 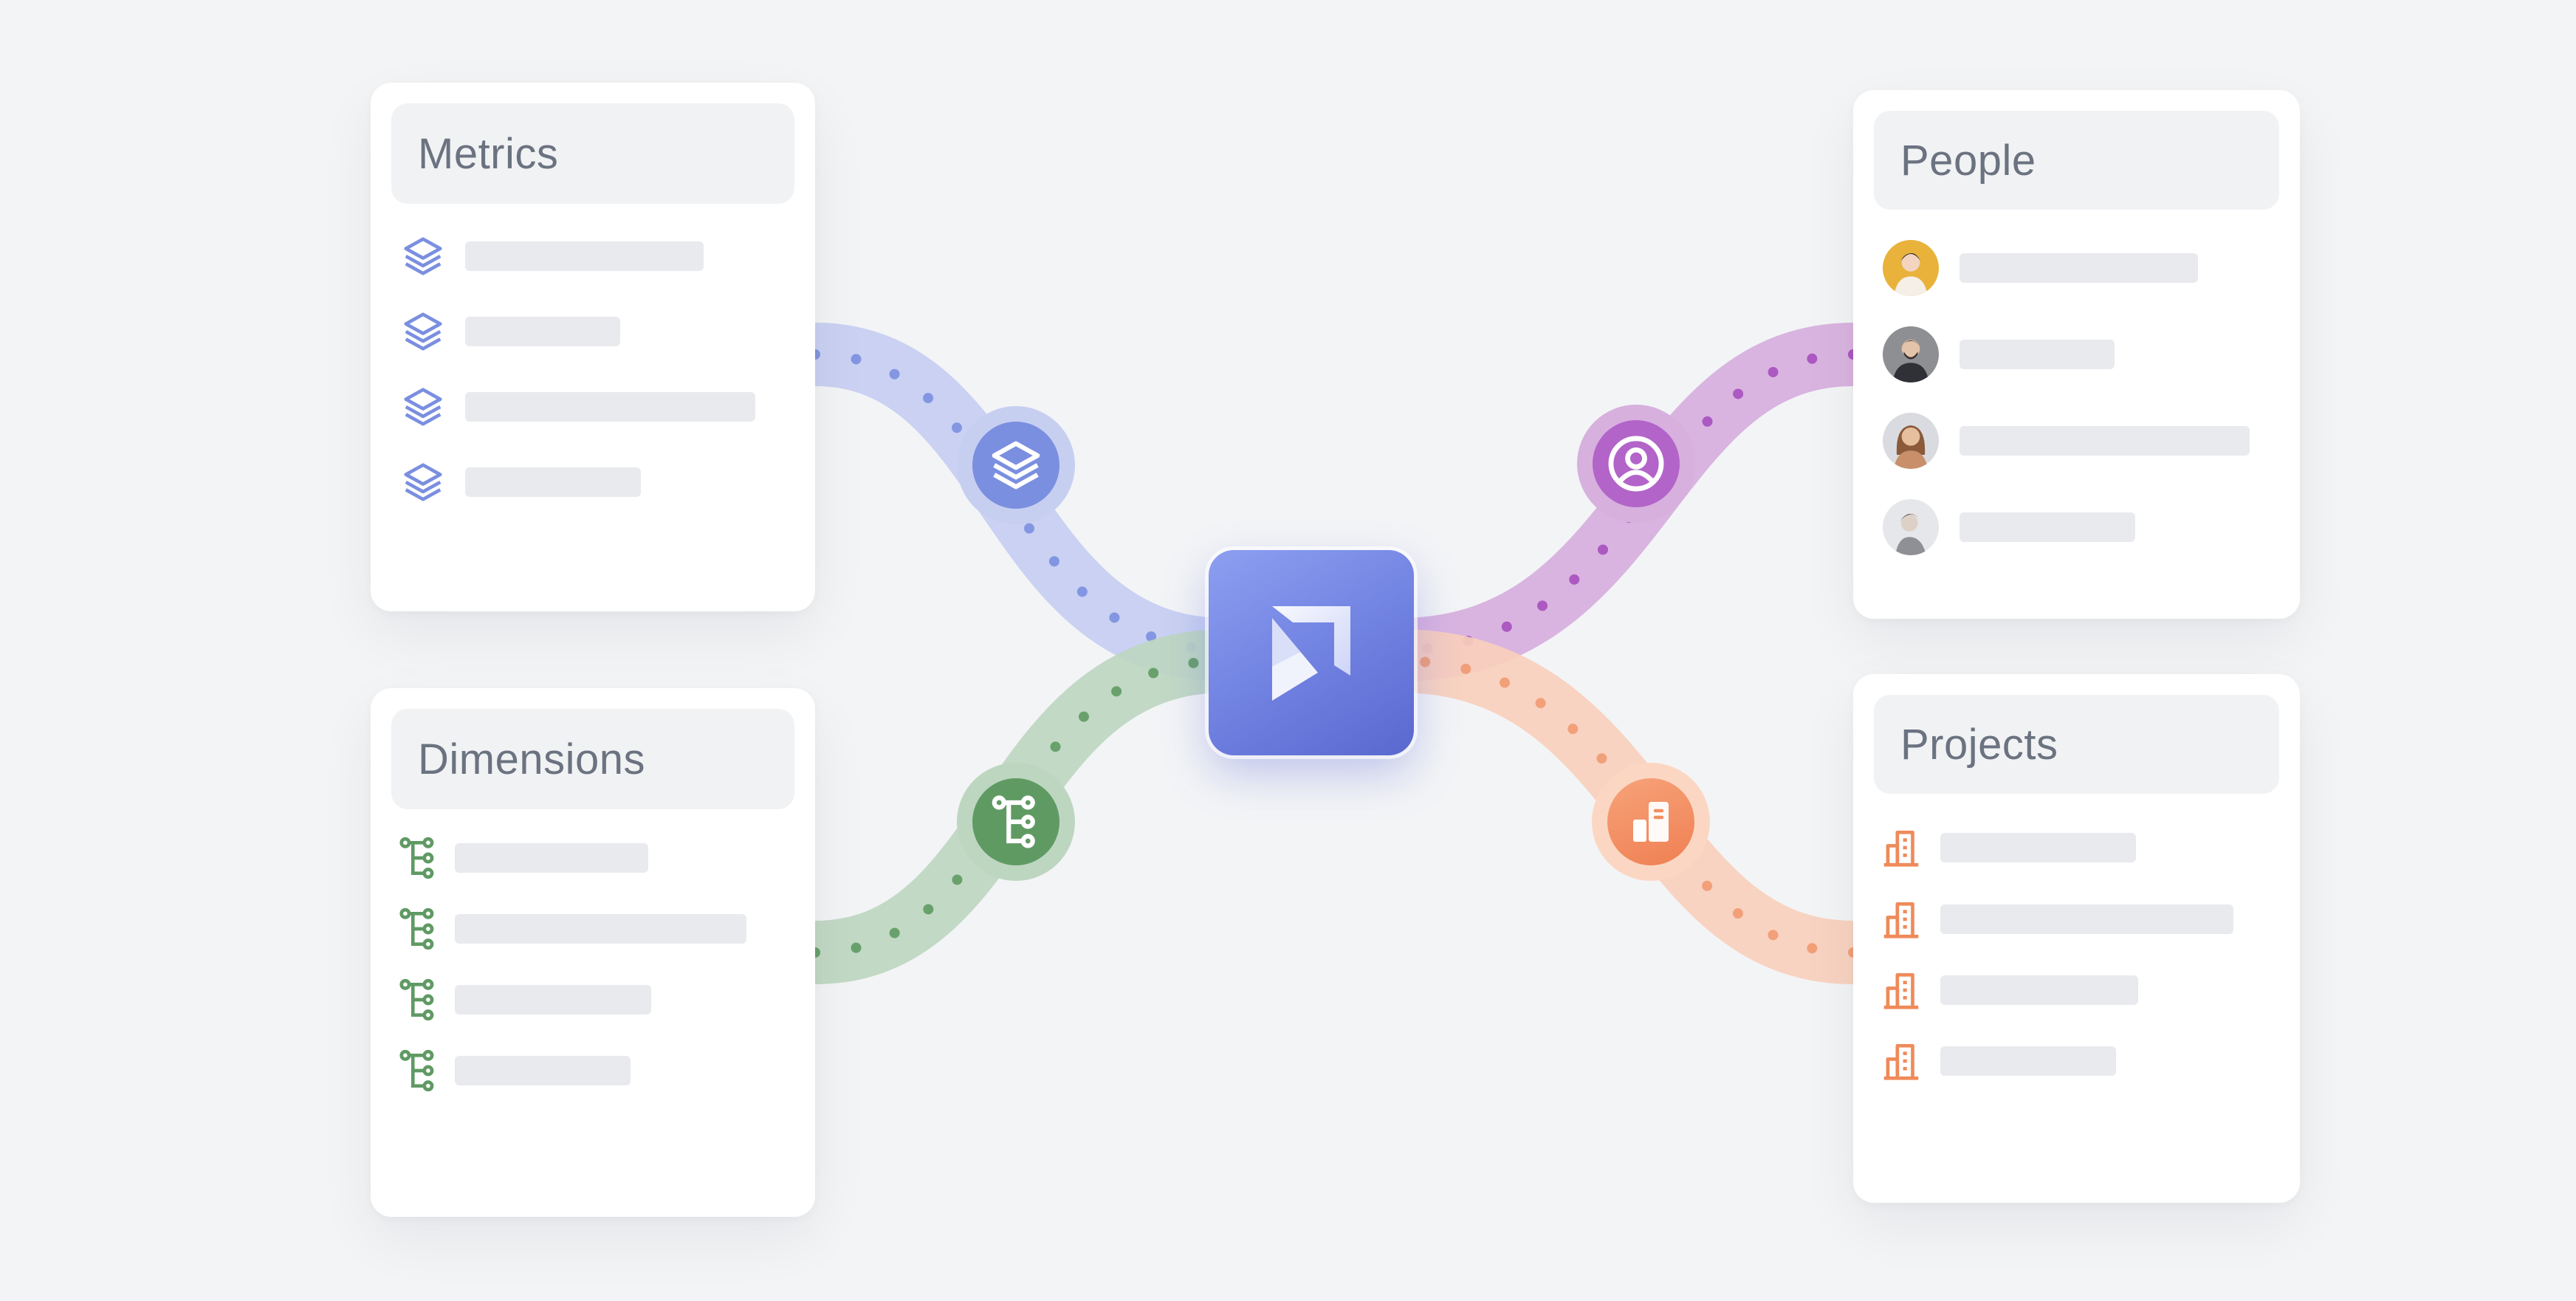 I want to click on projects-card-header: Projects, so click(x=2076, y=744).